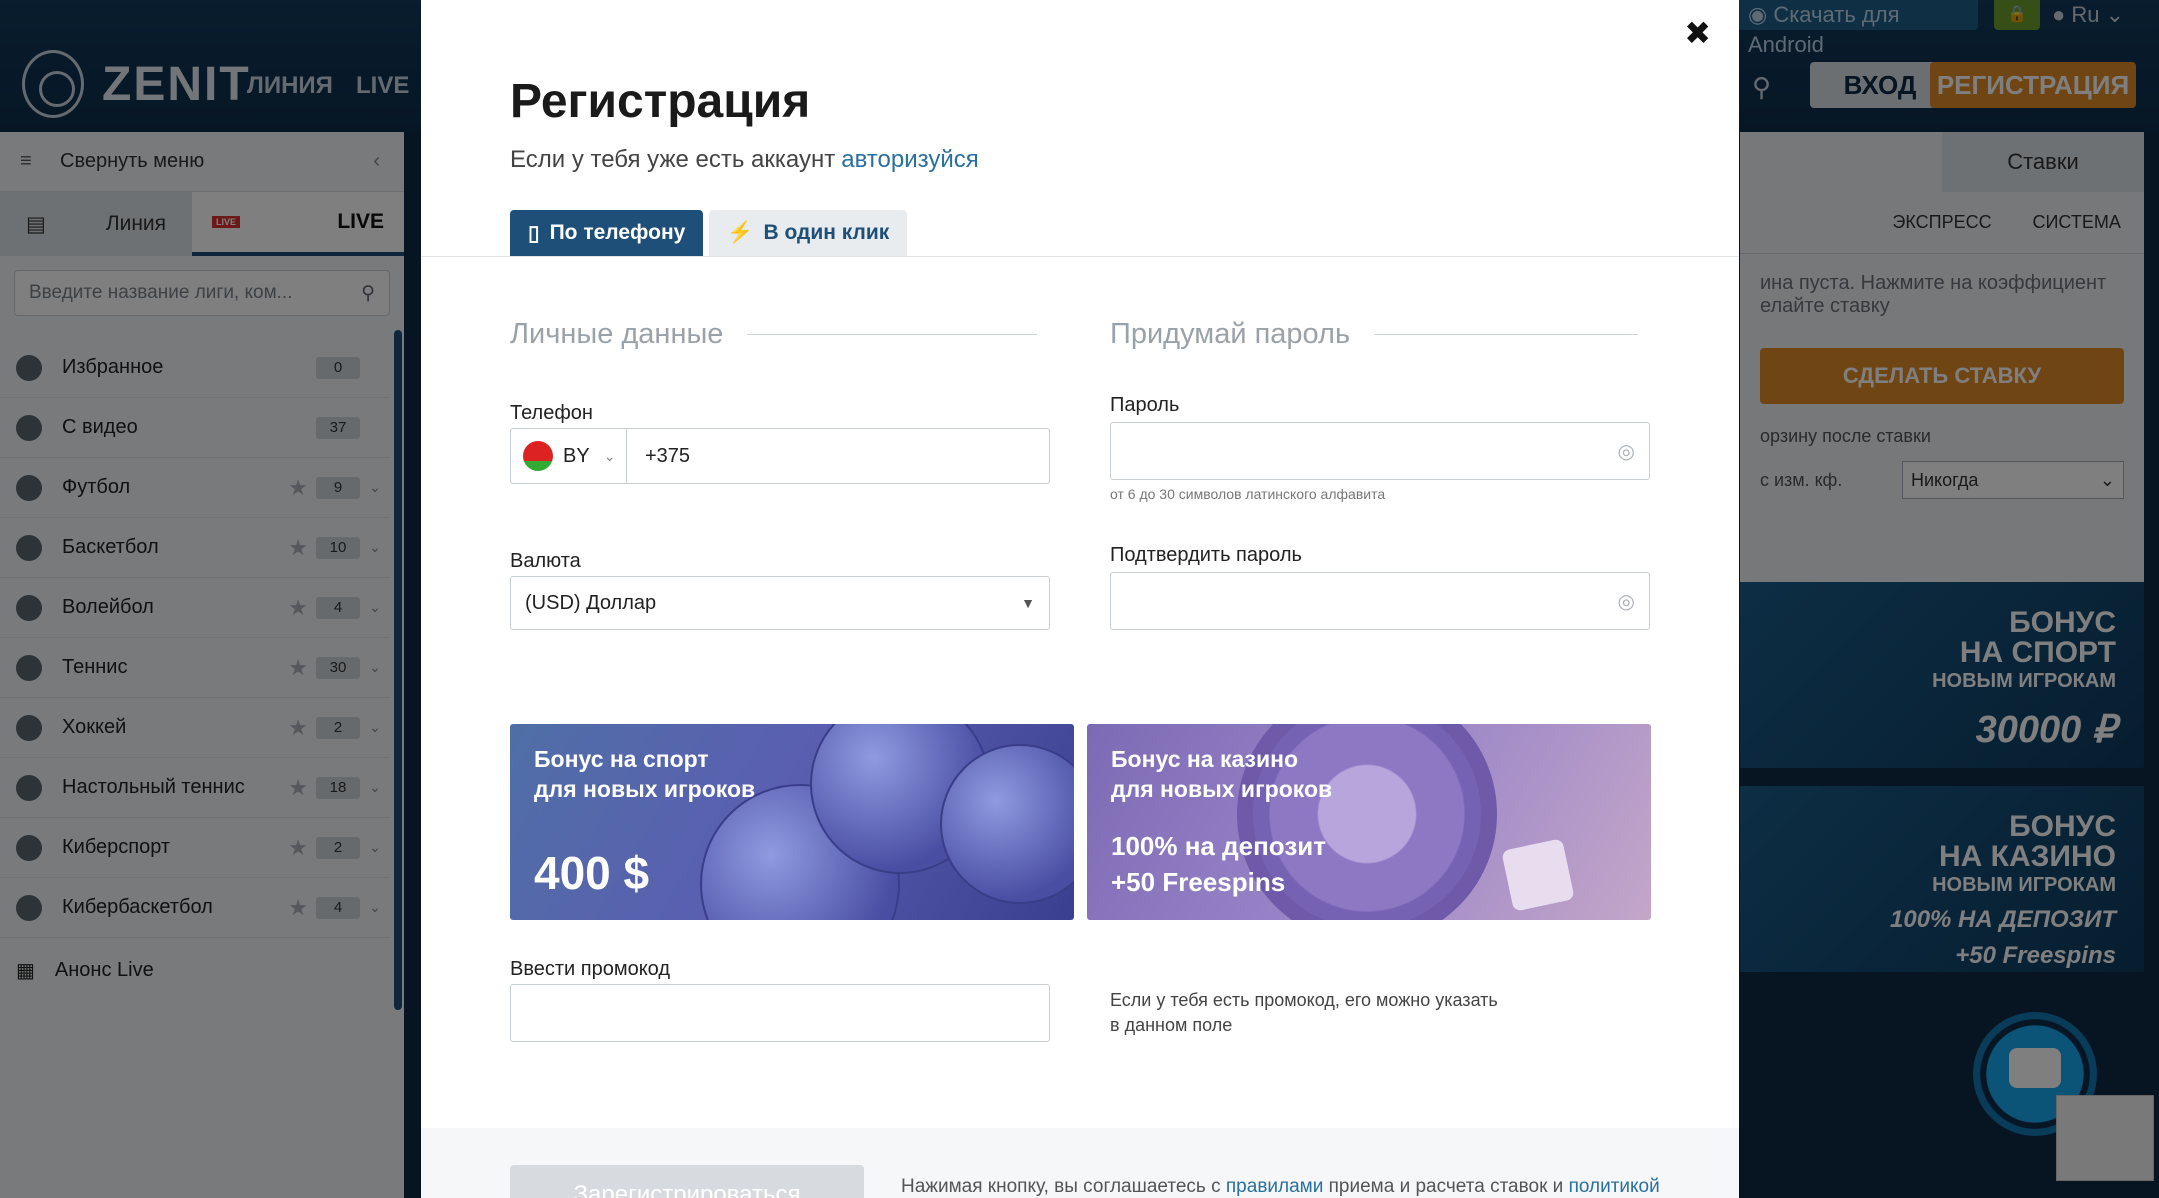 This screenshot has width=2159, height=1198. What do you see at coordinates (780, 603) in the screenshot?
I see `currency-select: (USD) Доллар ▼` at bounding box center [780, 603].